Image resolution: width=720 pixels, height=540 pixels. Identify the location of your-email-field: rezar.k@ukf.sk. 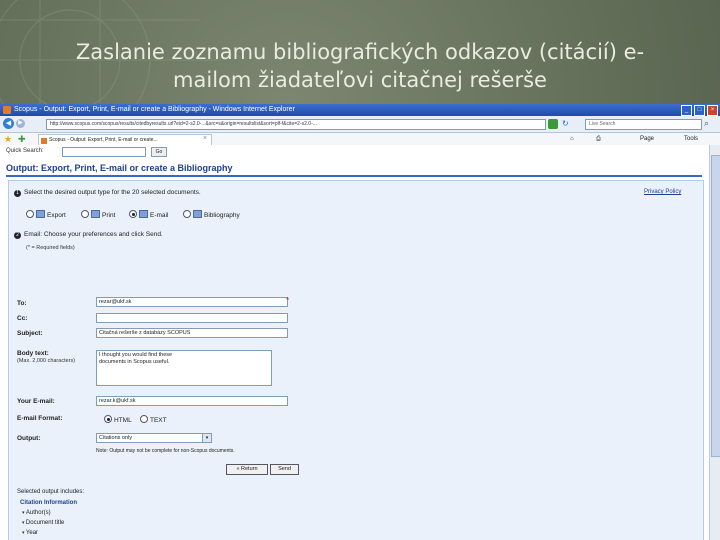
(192, 401).